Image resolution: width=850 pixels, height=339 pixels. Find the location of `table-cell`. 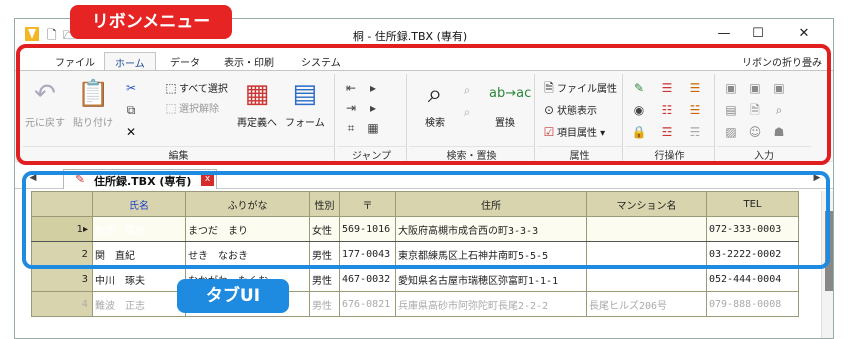

table-cell is located at coordinates (646, 279).